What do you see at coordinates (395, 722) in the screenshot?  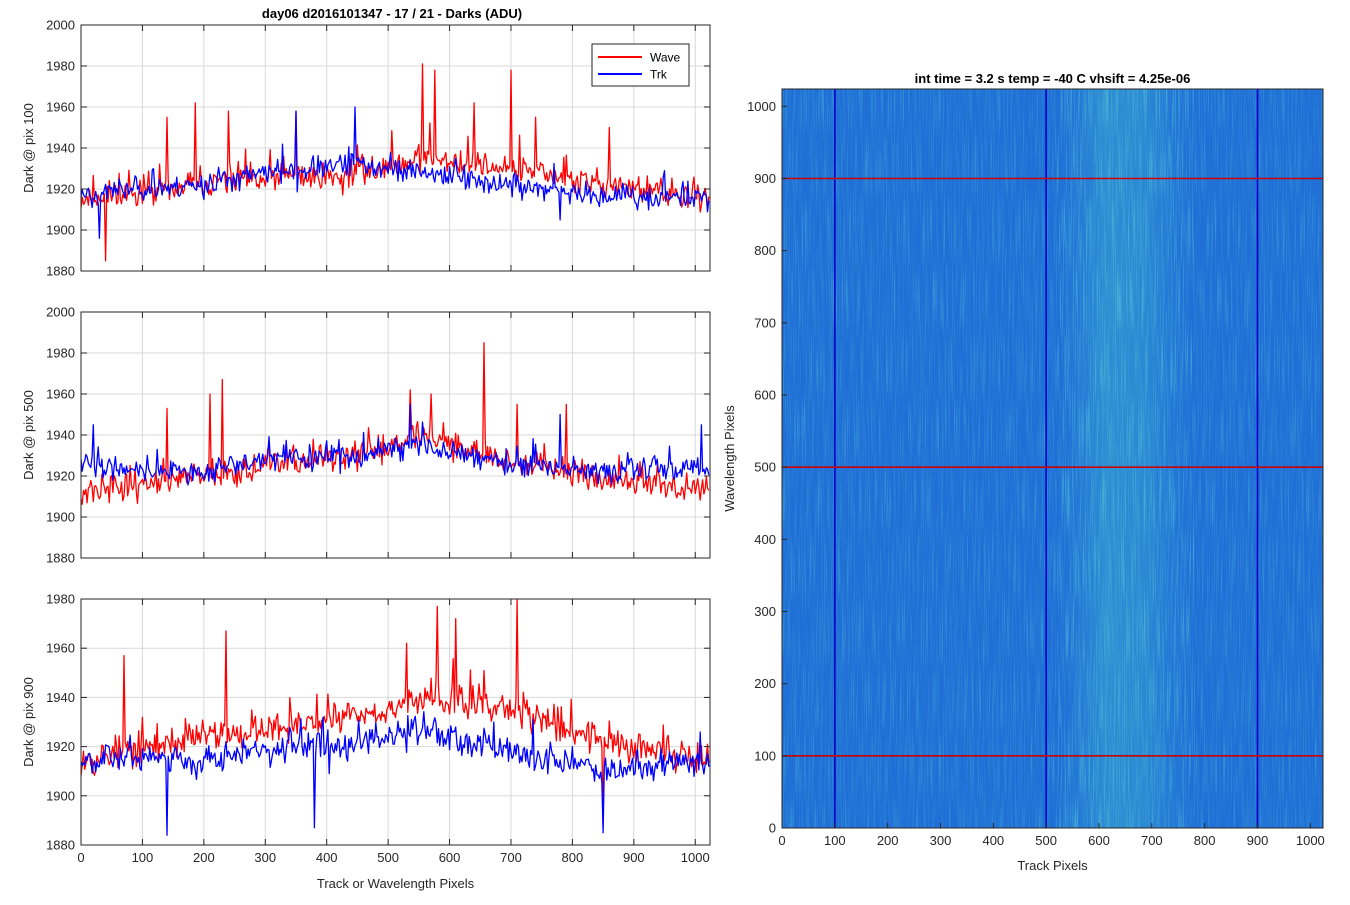 I see `plot-area` at bounding box center [395, 722].